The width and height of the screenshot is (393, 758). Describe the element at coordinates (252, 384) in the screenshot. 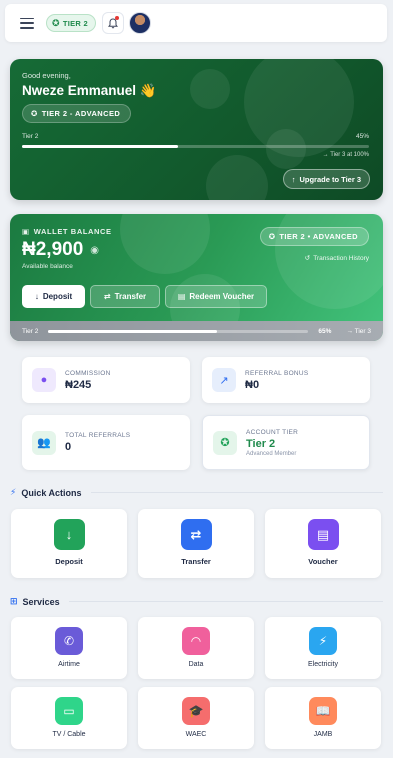

I see `referral-bonus-value: ₦0` at that location.